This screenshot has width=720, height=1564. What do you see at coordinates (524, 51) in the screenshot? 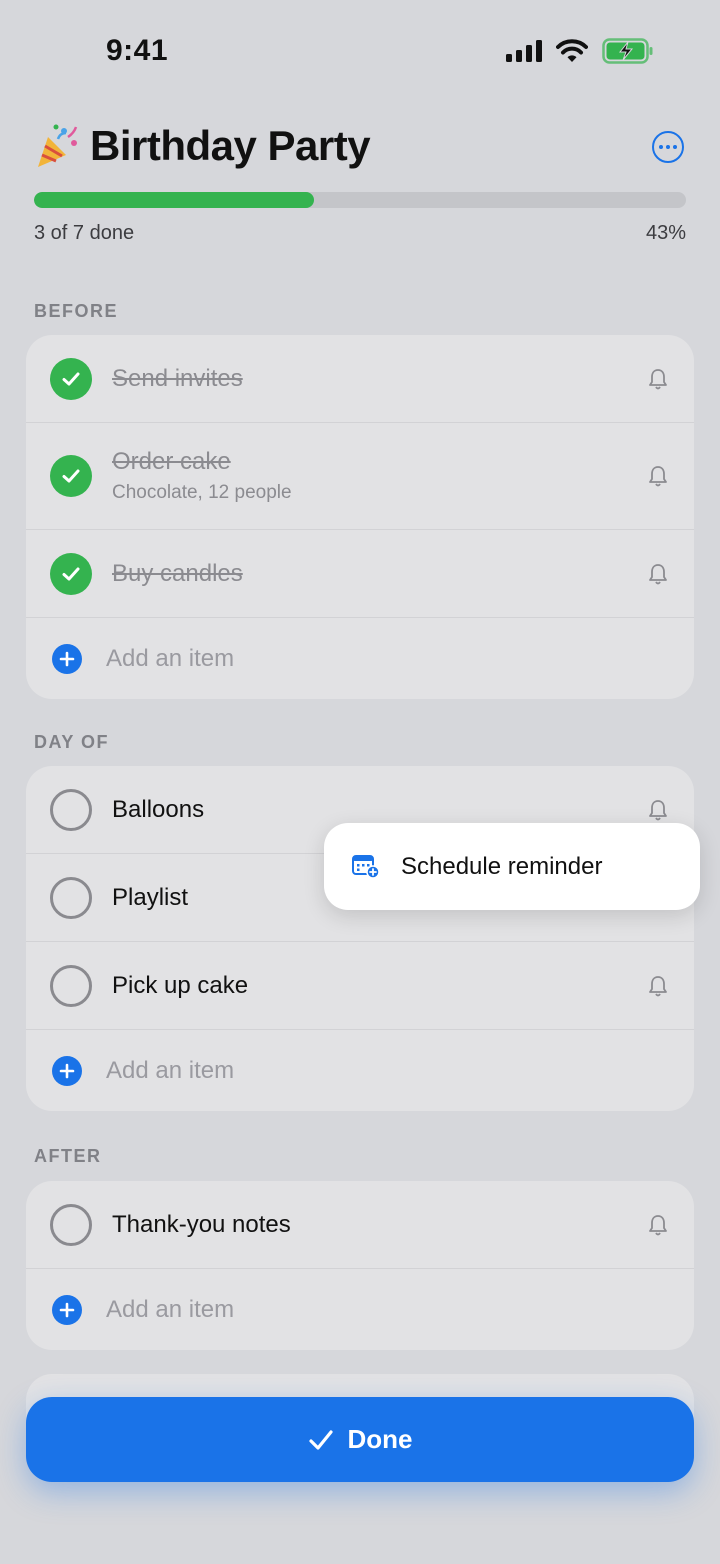
I see `cellular-signal-icon` at bounding box center [524, 51].